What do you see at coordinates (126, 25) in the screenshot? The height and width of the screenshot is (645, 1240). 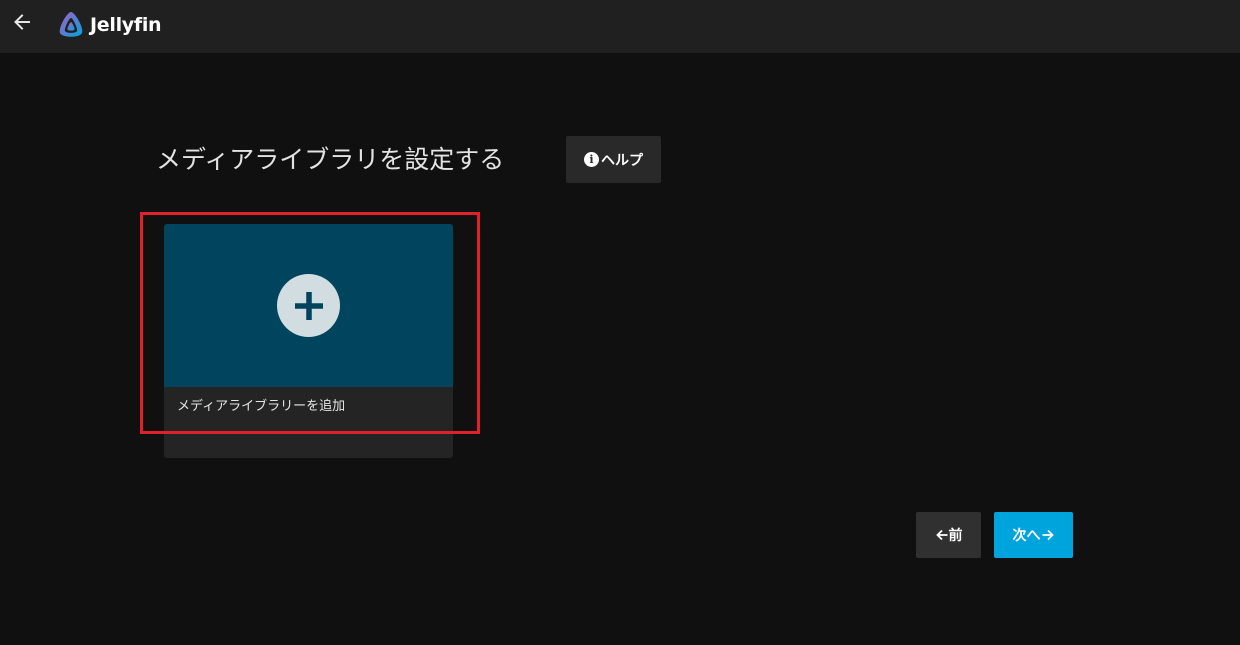 I see `app-name: Jellyfin` at bounding box center [126, 25].